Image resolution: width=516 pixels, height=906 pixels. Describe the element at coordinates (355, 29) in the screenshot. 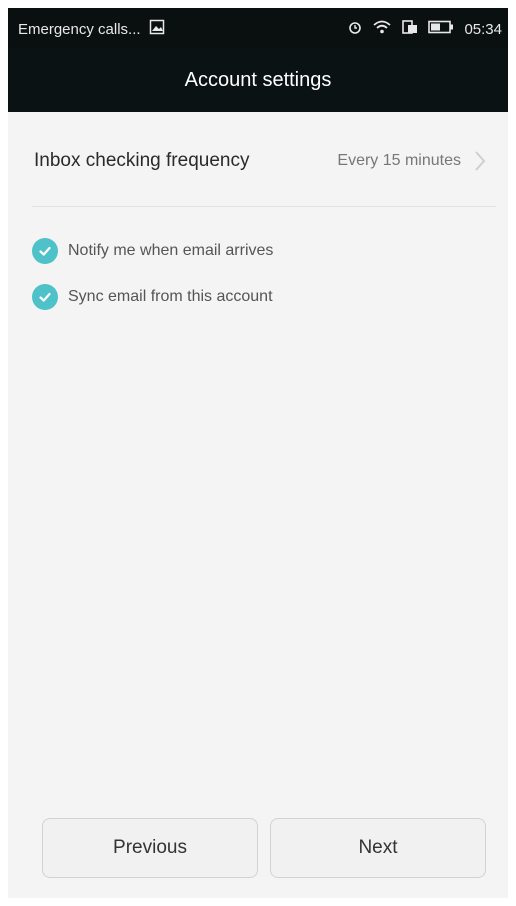

I see `alarm-icon` at that location.